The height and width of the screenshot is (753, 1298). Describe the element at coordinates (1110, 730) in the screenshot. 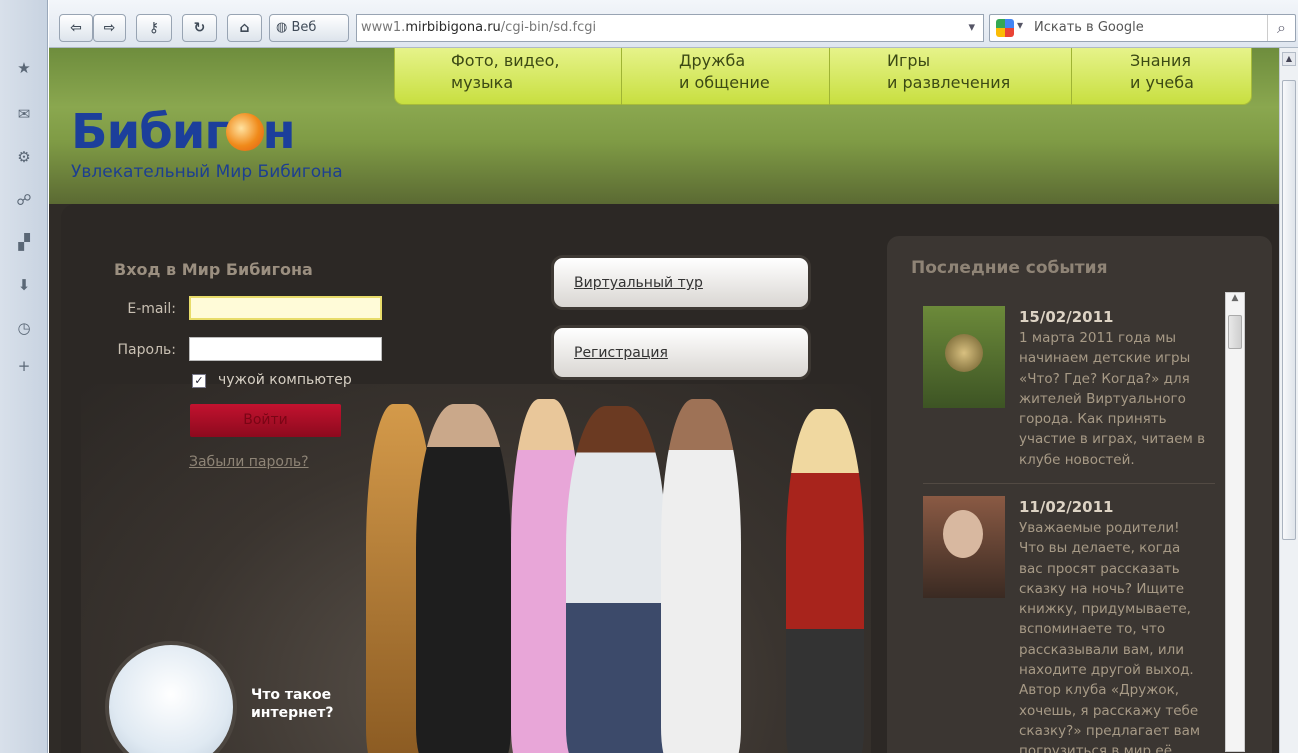

I see `event-line: сказку?» предлагает вам` at that location.